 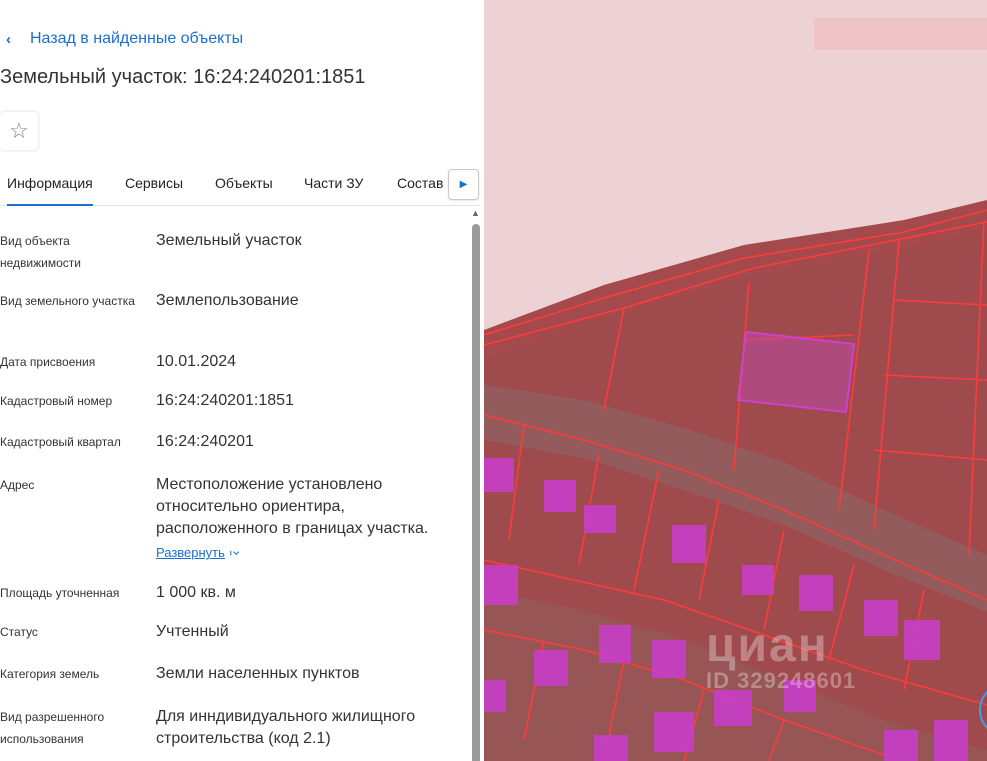 What do you see at coordinates (230, 314) in the screenshot?
I see `field-parcel-kind: Вид земельного участка Землепользование` at bounding box center [230, 314].